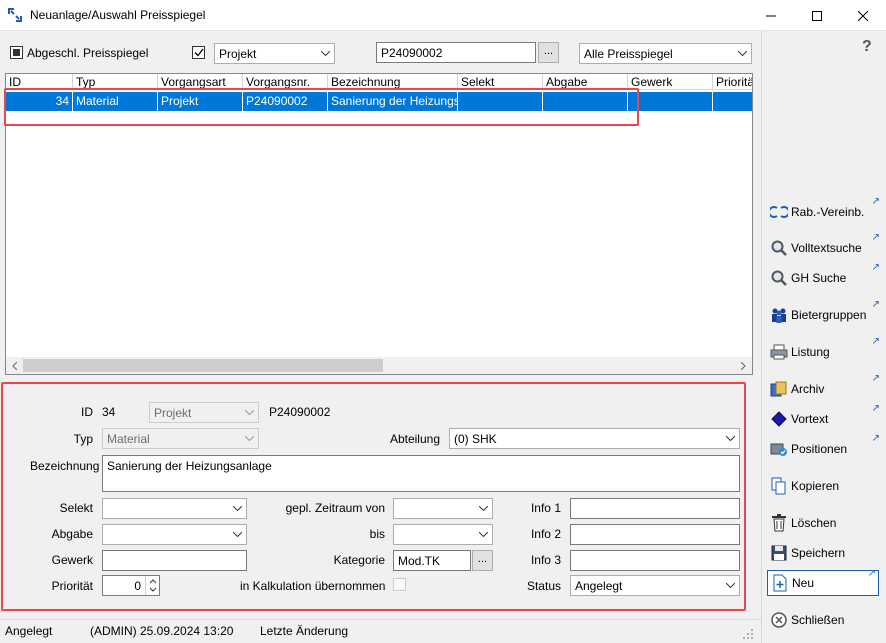 The image size is (886, 643). Describe the element at coordinates (594, 438) in the screenshot. I see `abteilung-combo: (0) SHK` at that location.